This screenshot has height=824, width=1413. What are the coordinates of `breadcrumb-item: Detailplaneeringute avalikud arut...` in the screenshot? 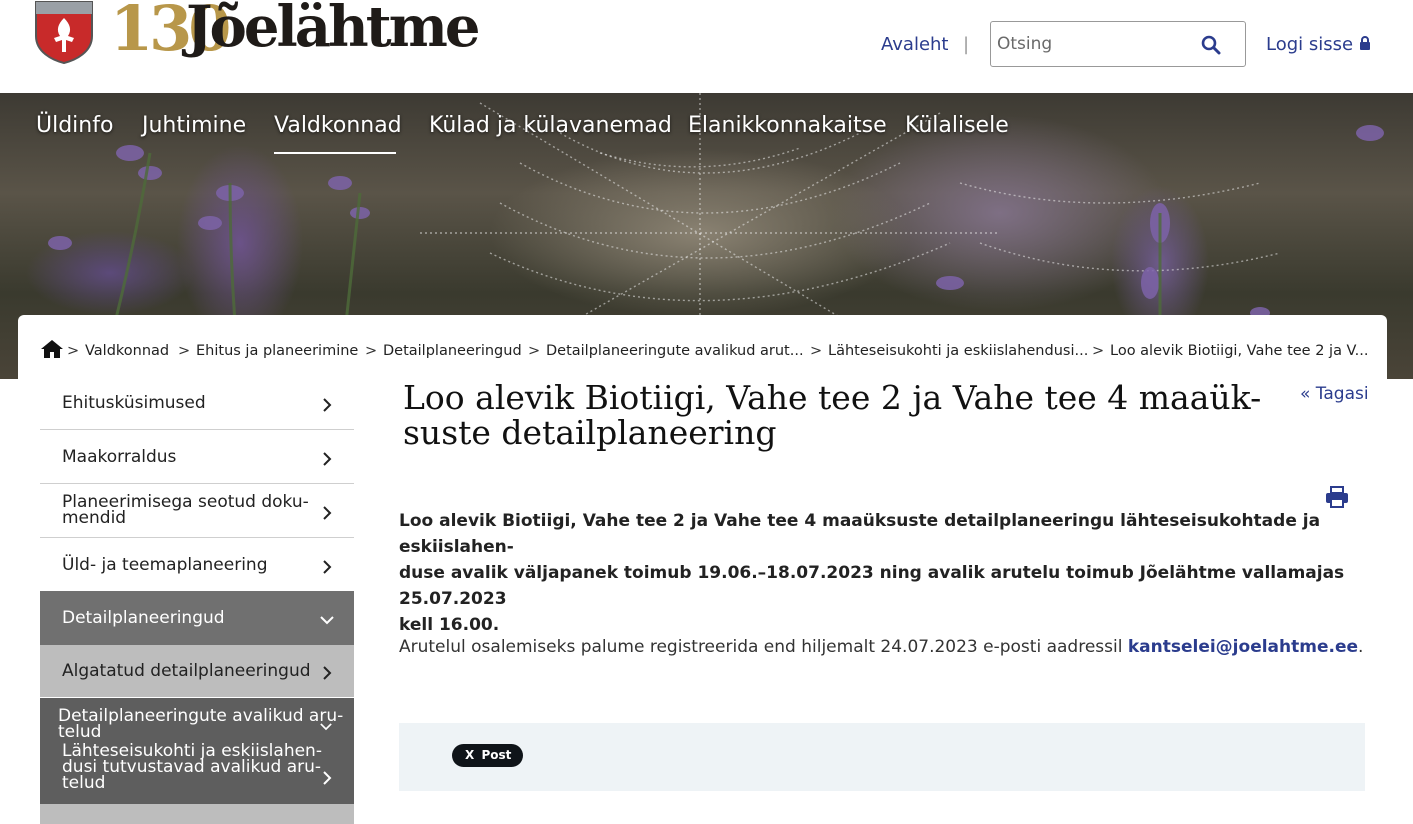 It's located at (675, 351).